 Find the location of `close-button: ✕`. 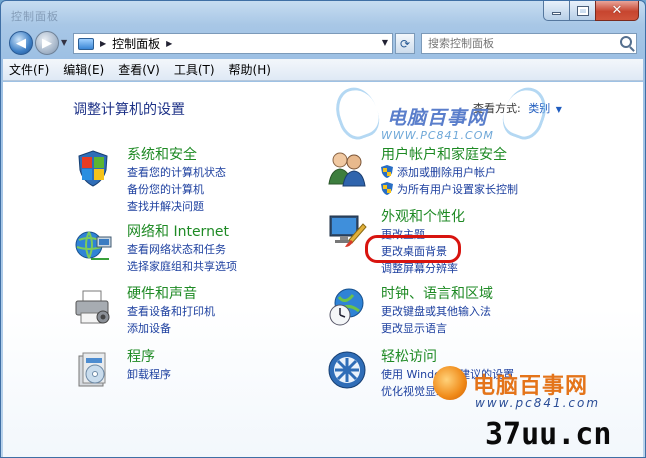

close-button: ✕ is located at coordinates (617, 11).